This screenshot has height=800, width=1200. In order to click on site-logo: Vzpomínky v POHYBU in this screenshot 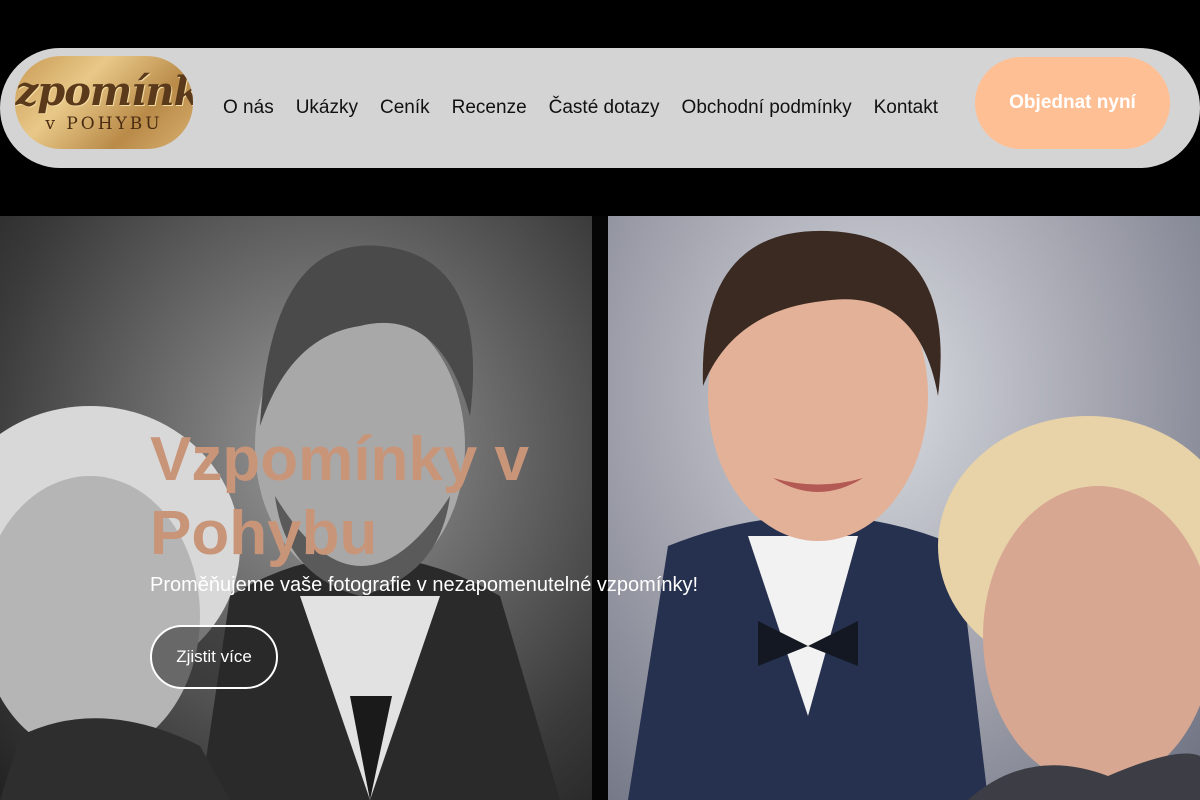, I will do `click(104, 102)`.